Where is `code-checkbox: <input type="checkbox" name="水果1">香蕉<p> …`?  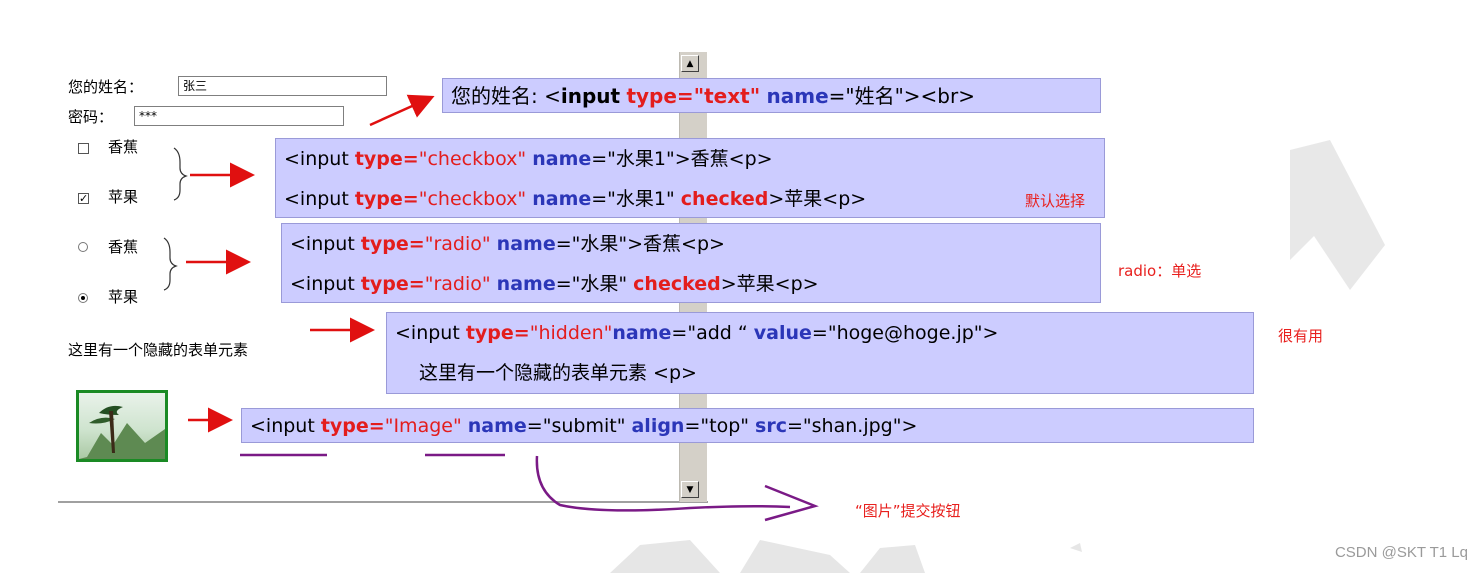 code-checkbox: <input type="checkbox" name="水果1">香蕉<p> … is located at coordinates (690, 178).